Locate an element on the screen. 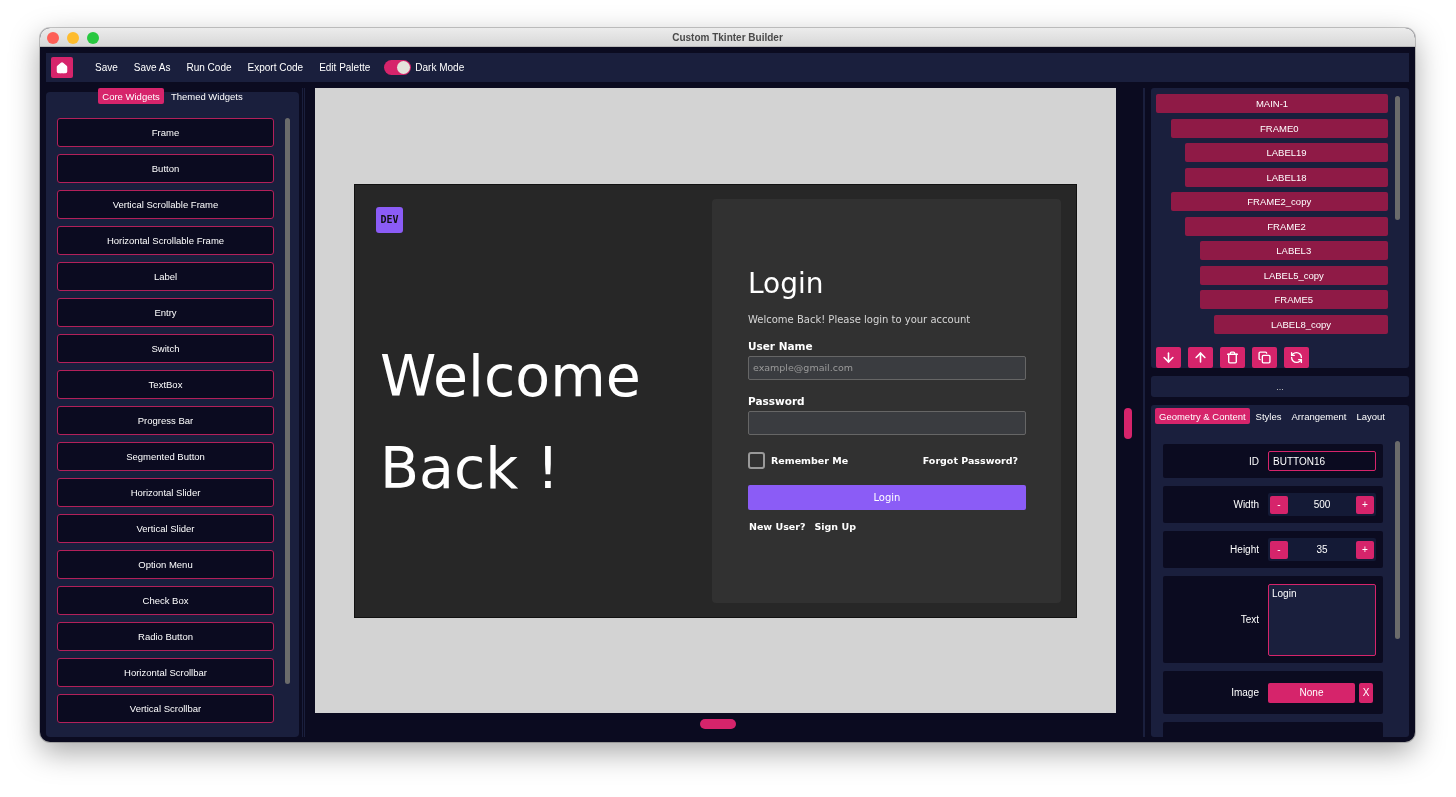  dark-mode-switch is located at coordinates (398, 67).